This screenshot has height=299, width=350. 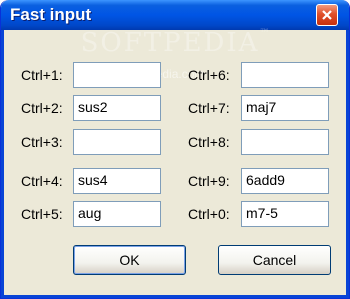 I want to click on watermark: SOFTPEDIA™, so click(x=175, y=43).